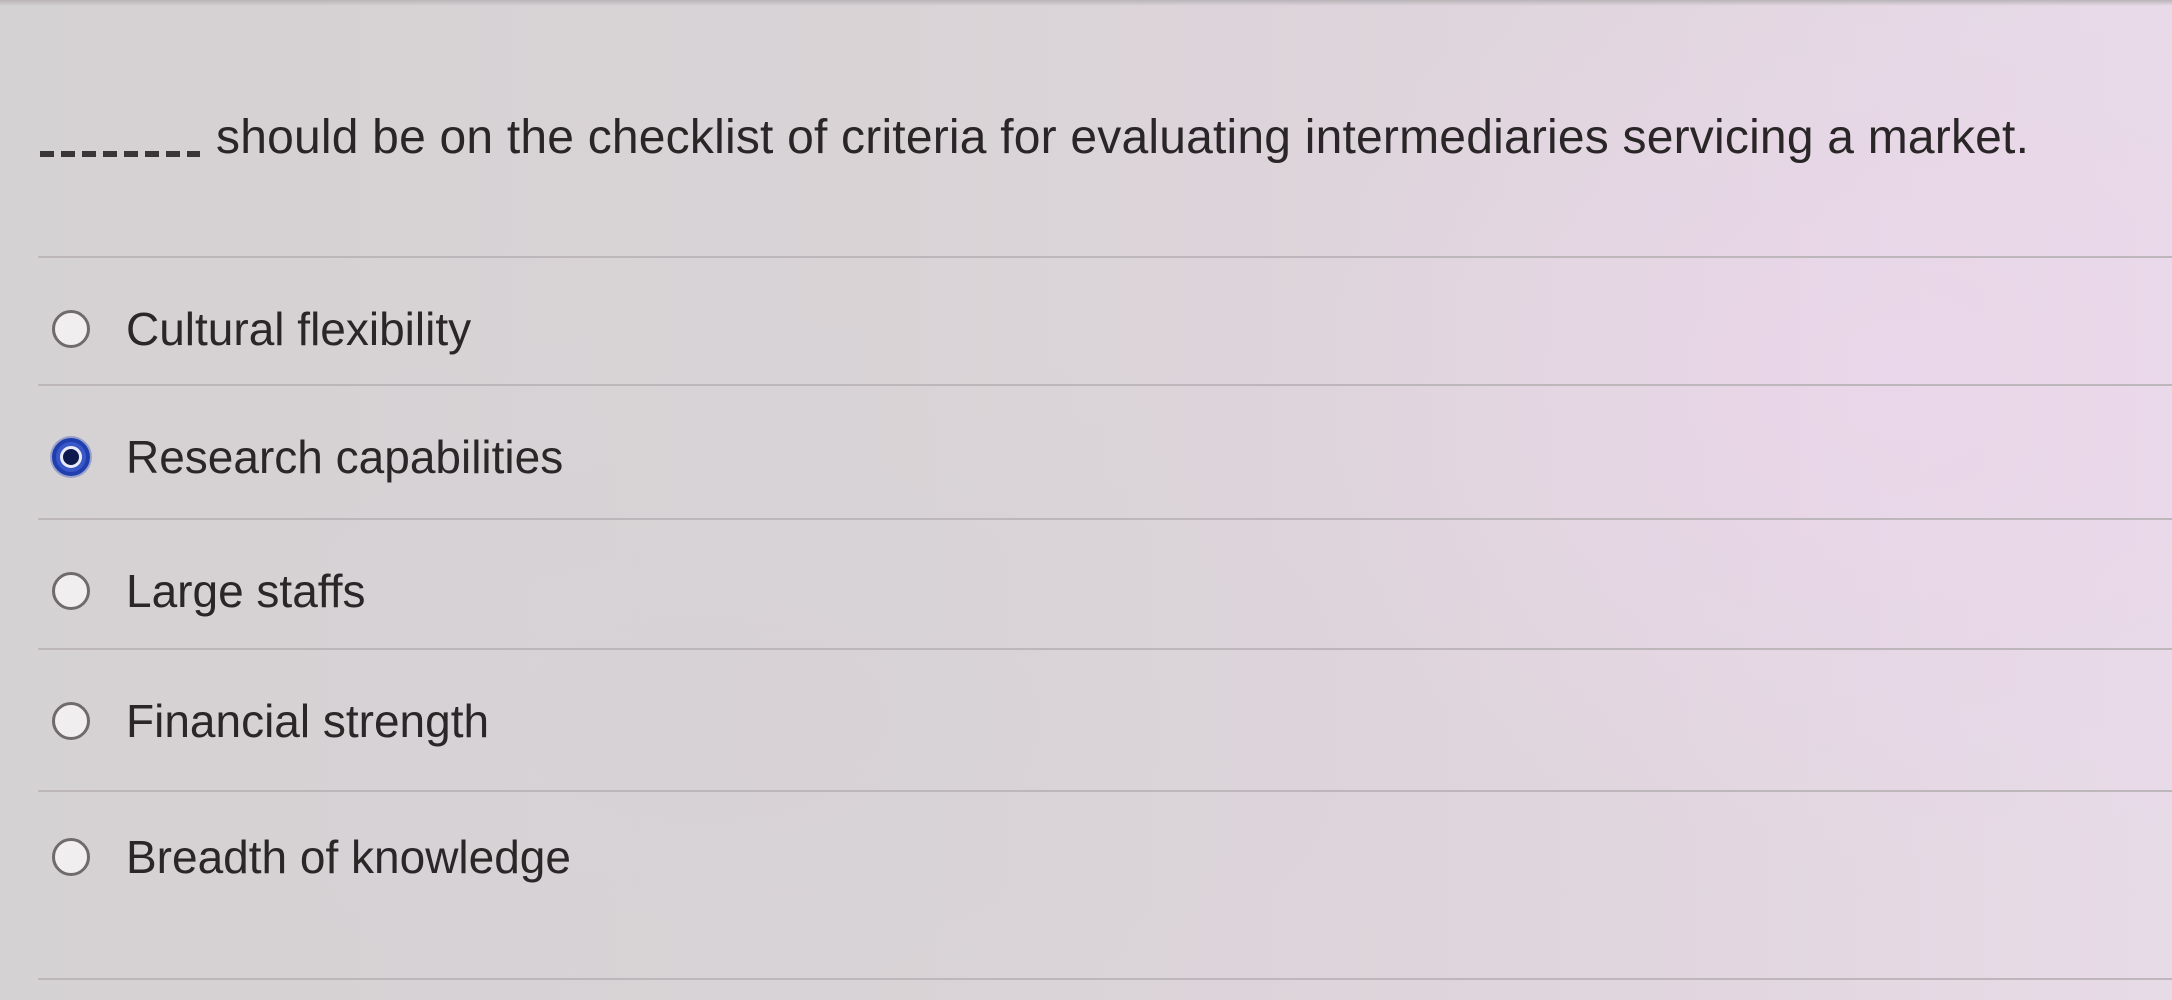 The image size is (2172, 1000). What do you see at coordinates (652, 457) in the screenshot?
I see `option-research-capabilities: Research capabilities` at bounding box center [652, 457].